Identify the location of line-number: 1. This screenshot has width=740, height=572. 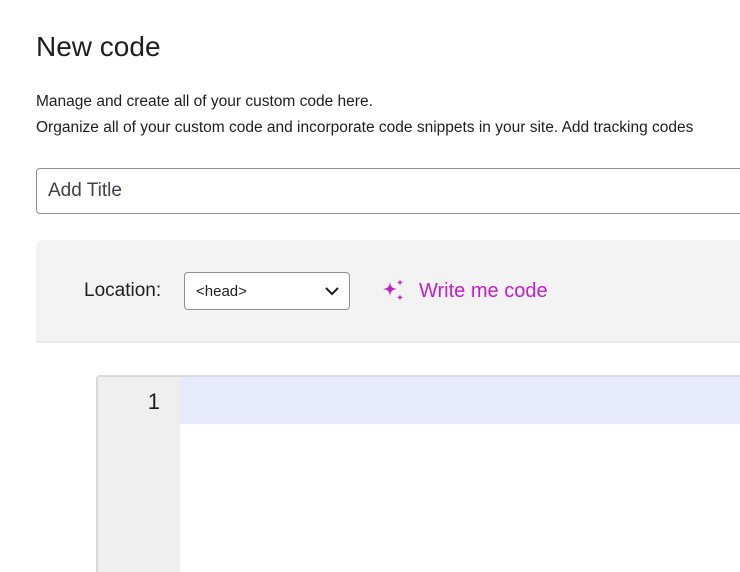
(153, 401).